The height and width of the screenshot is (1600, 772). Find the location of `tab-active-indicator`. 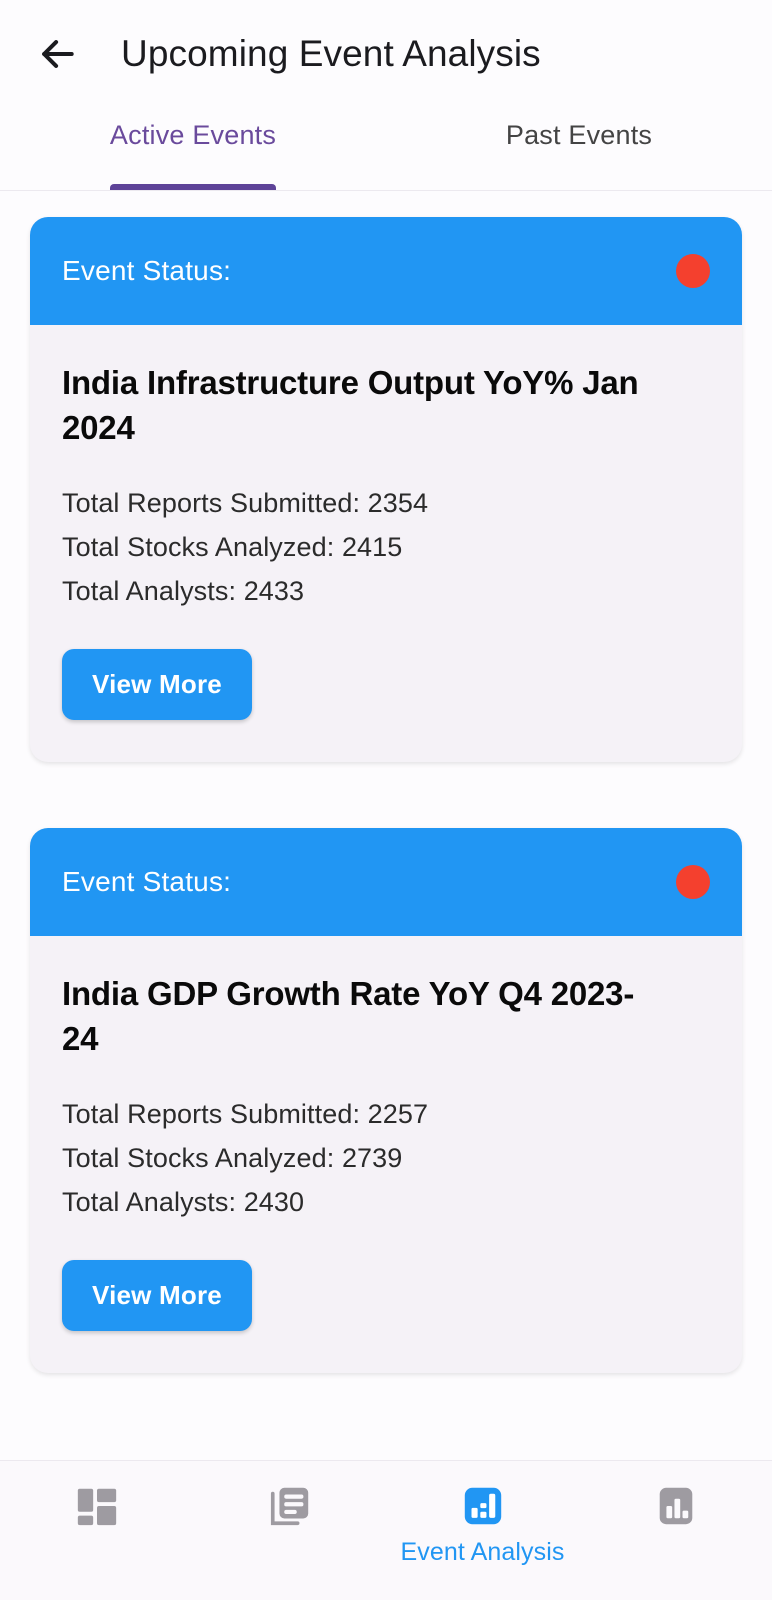

tab-active-indicator is located at coordinates (193, 187).